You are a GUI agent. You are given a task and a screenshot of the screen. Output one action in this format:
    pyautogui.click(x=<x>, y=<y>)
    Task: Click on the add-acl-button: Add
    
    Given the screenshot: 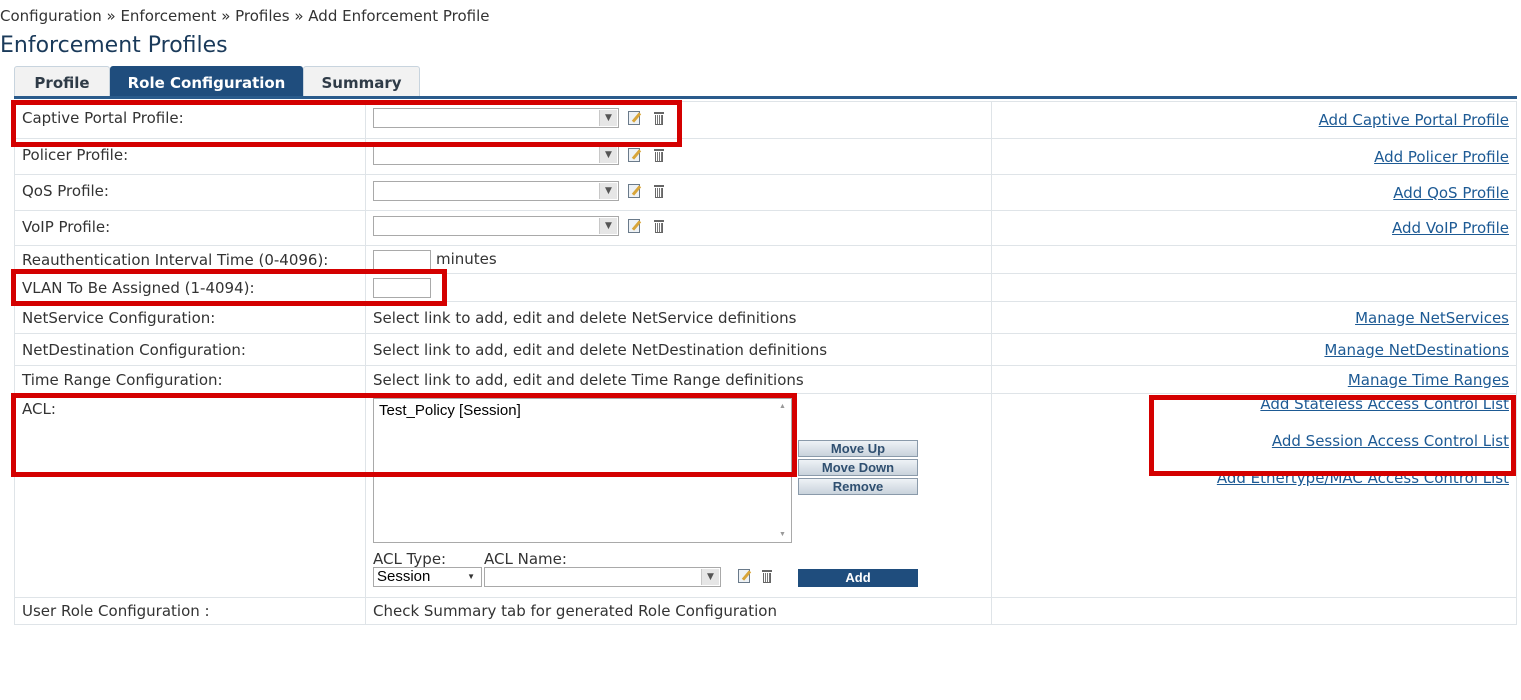 What is the action you would take?
    pyautogui.click(x=858, y=578)
    